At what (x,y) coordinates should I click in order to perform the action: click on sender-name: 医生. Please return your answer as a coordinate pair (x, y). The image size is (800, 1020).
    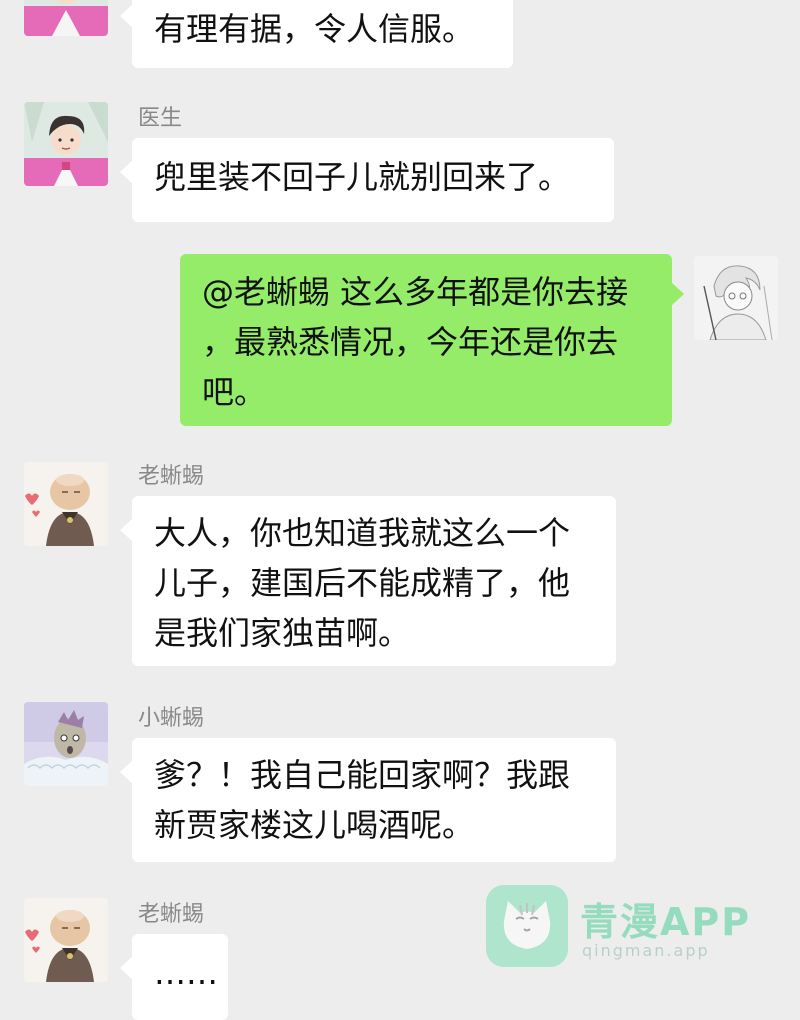
    Looking at the image, I should click on (160, 118).